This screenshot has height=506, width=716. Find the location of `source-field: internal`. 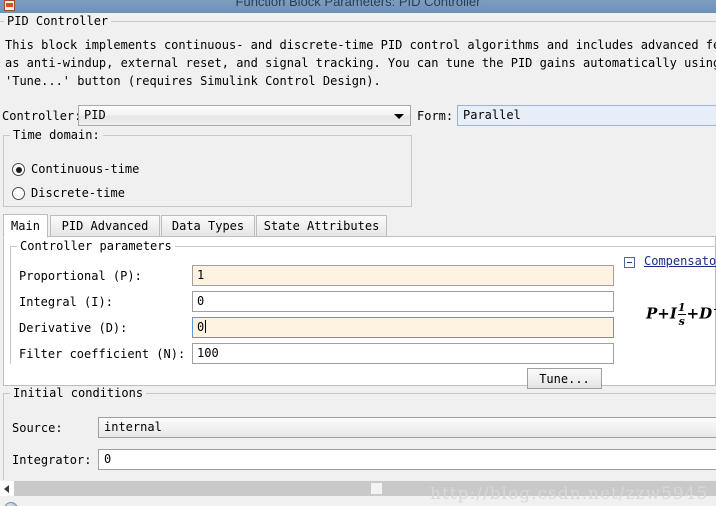

source-field: internal is located at coordinates (407, 427).